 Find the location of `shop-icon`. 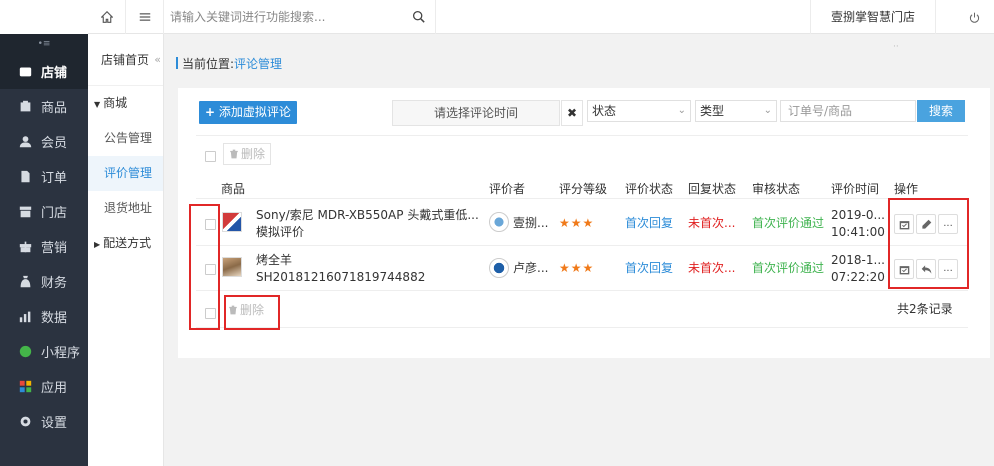

shop-icon is located at coordinates (25, 212).